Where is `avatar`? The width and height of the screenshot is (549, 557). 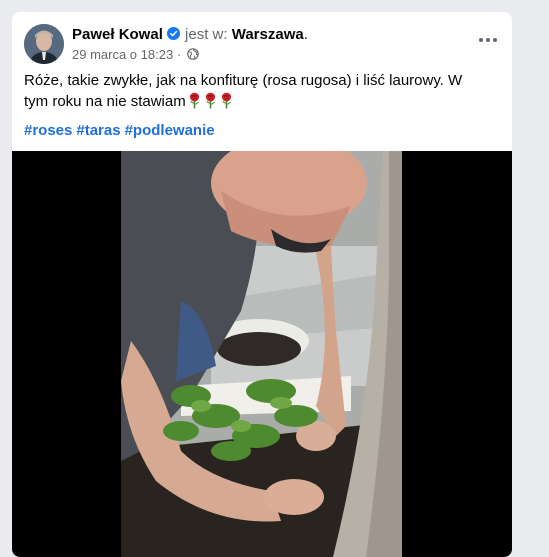
avatar is located at coordinates (44, 44).